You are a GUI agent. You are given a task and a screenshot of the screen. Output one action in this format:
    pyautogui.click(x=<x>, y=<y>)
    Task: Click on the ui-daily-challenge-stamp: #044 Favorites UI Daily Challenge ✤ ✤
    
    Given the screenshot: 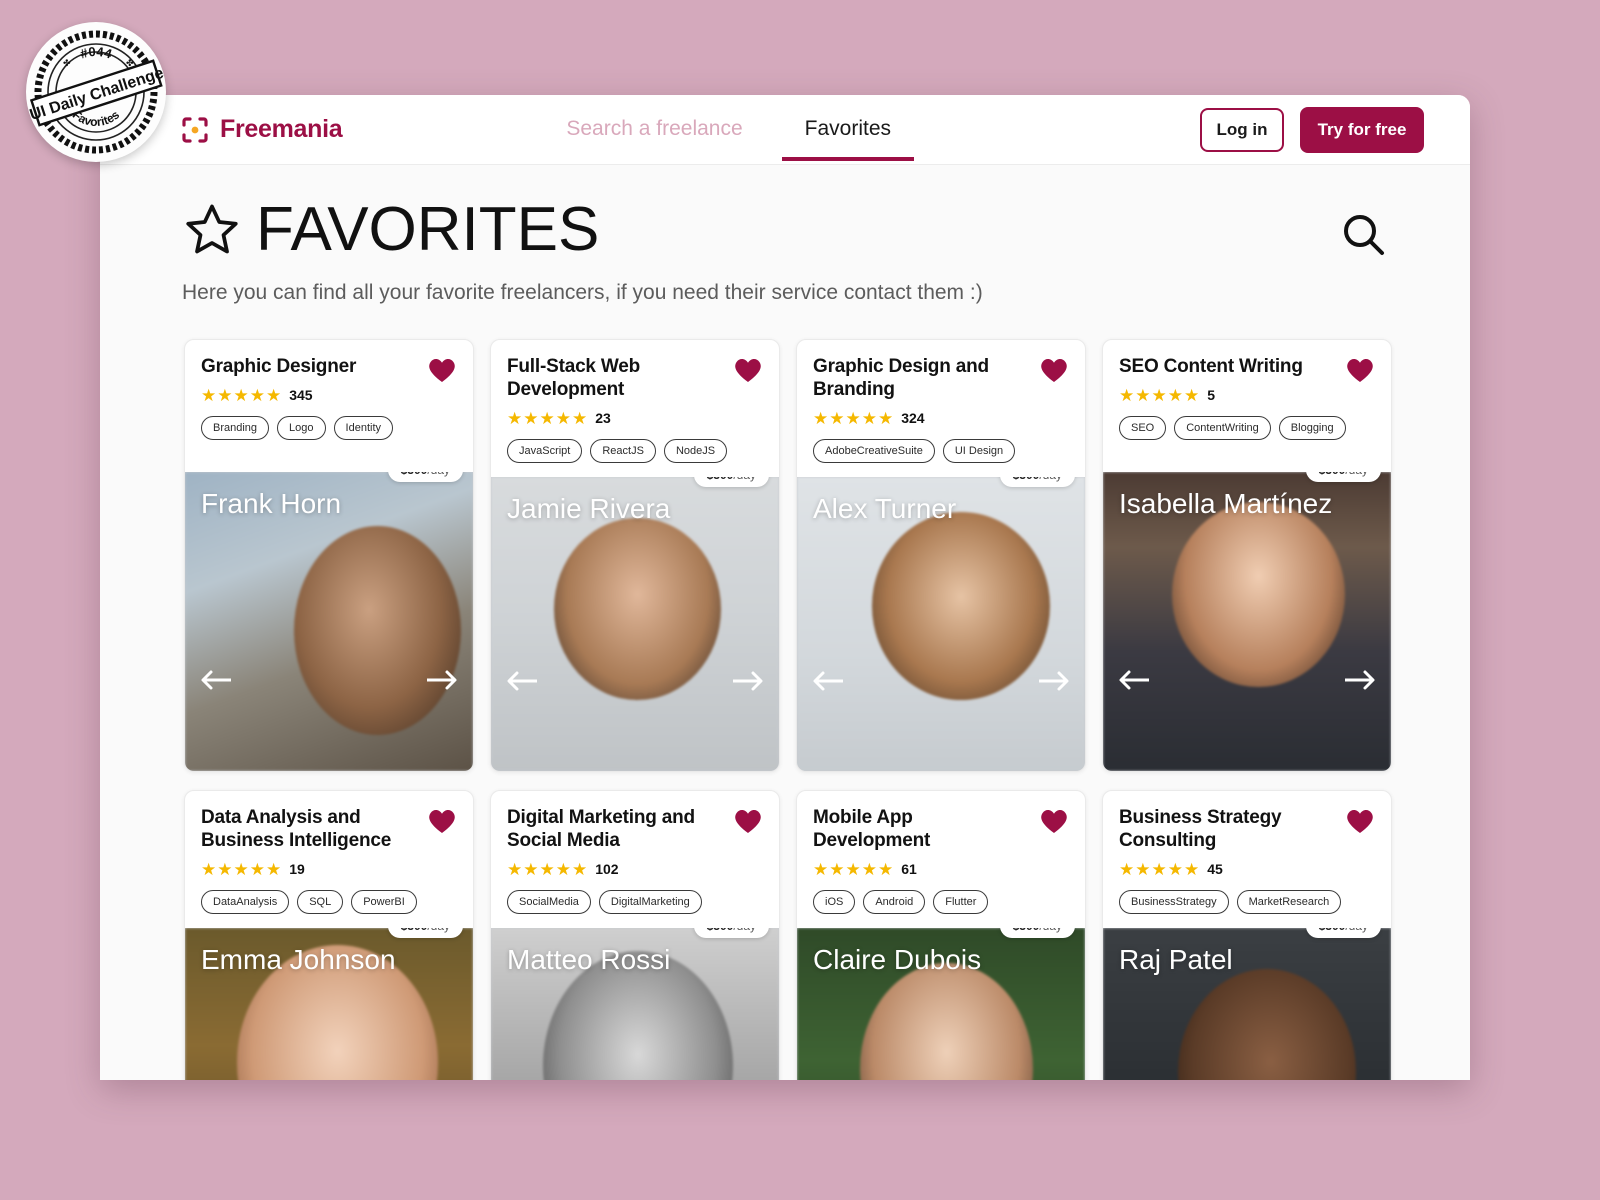 What is the action you would take?
    pyautogui.click(x=96, y=92)
    